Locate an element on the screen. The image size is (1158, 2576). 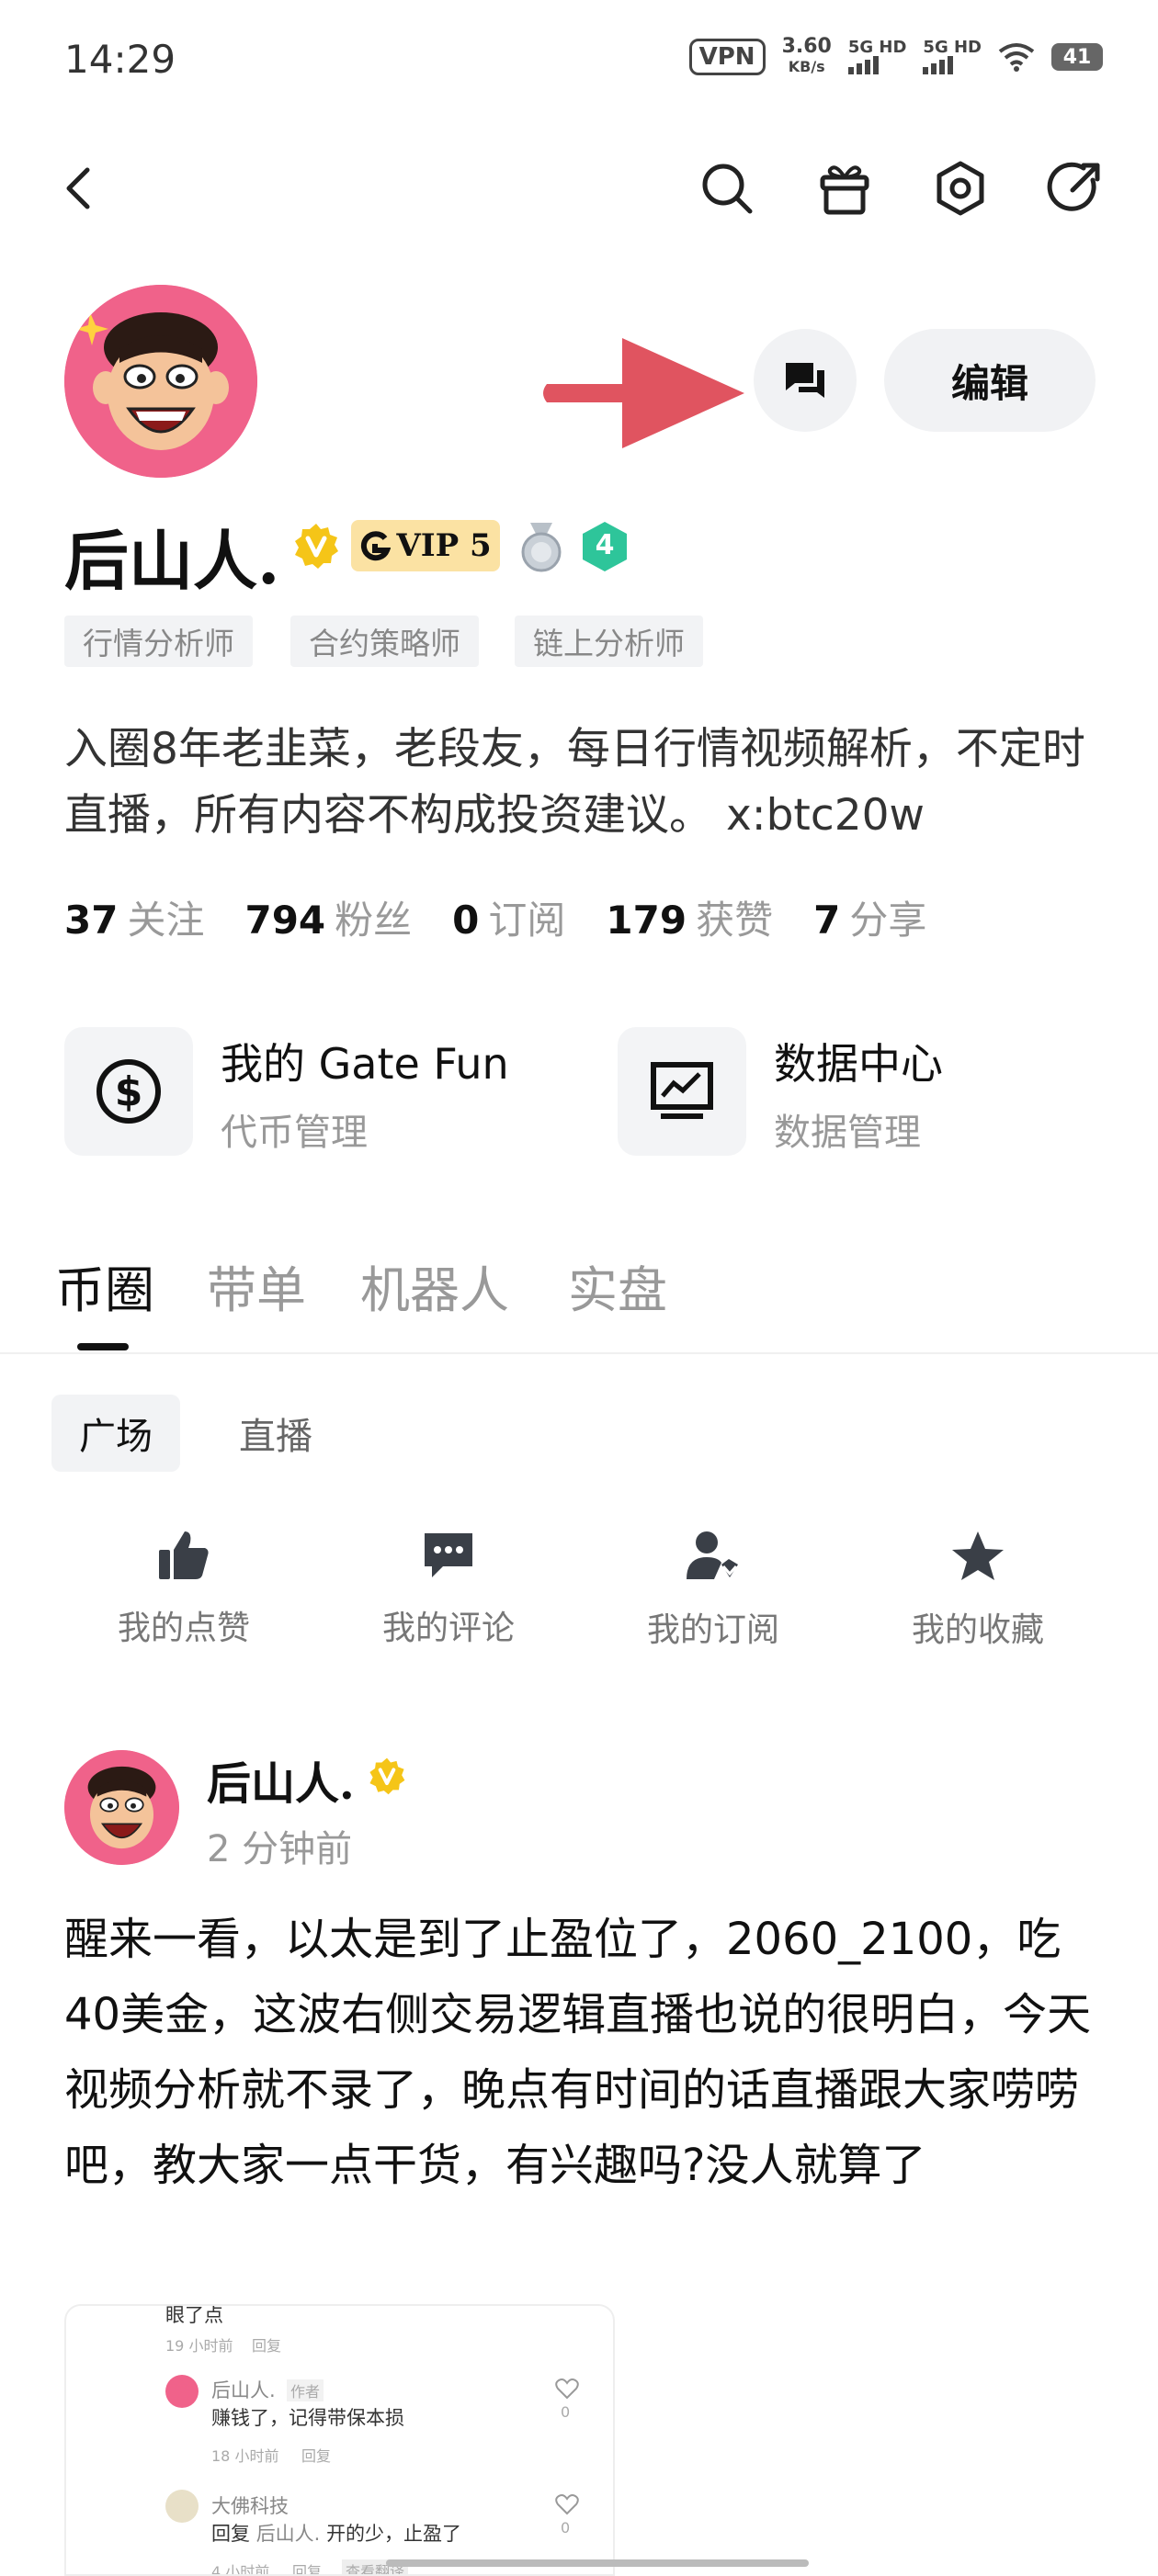
comment-avatar is located at coordinates (182, 2391).